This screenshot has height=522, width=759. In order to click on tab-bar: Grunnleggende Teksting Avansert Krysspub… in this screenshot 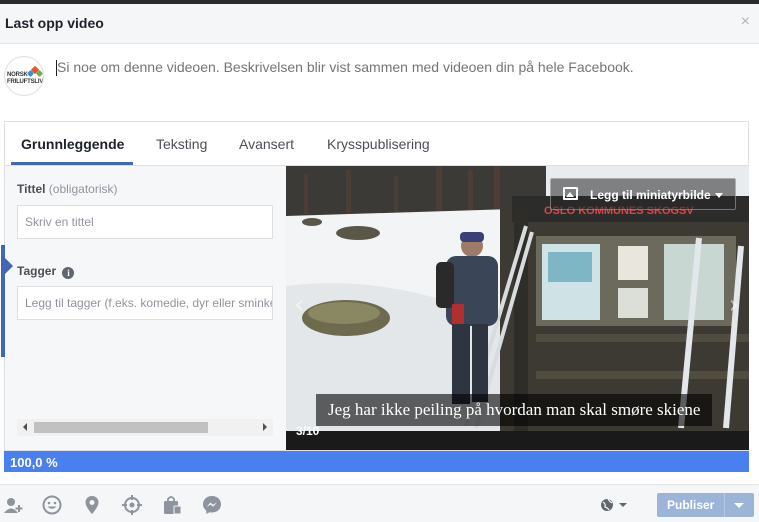, I will do `click(376, 144)`.